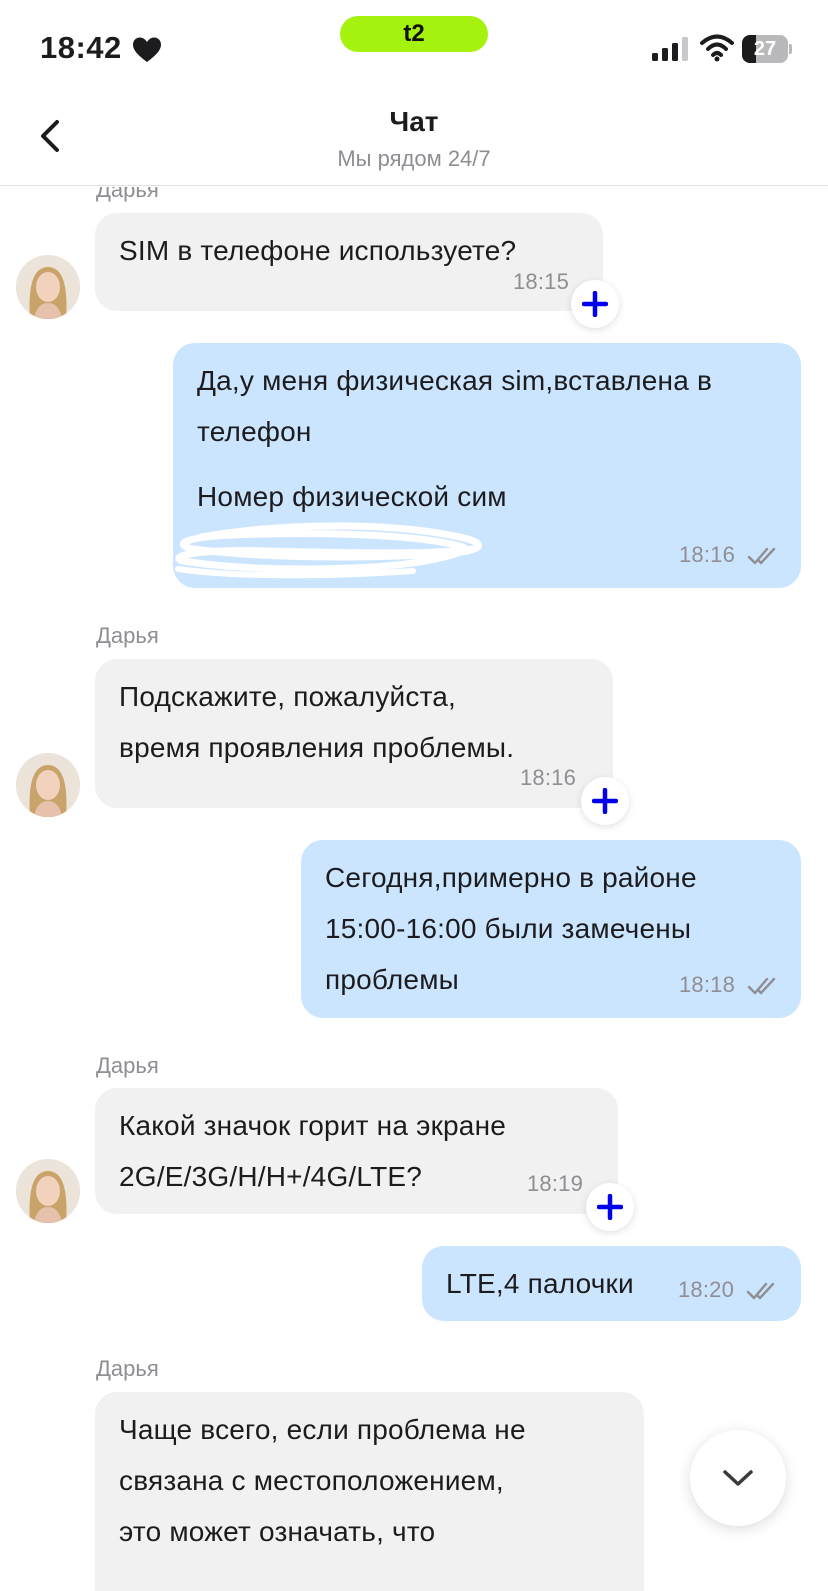 Image resolution: width=828 pixels, height=1591 pixels. What do you see at coordinates (555, 1183) in the screenshot?
I see `message-time: 18:19` at bounding box center [555, 1183].